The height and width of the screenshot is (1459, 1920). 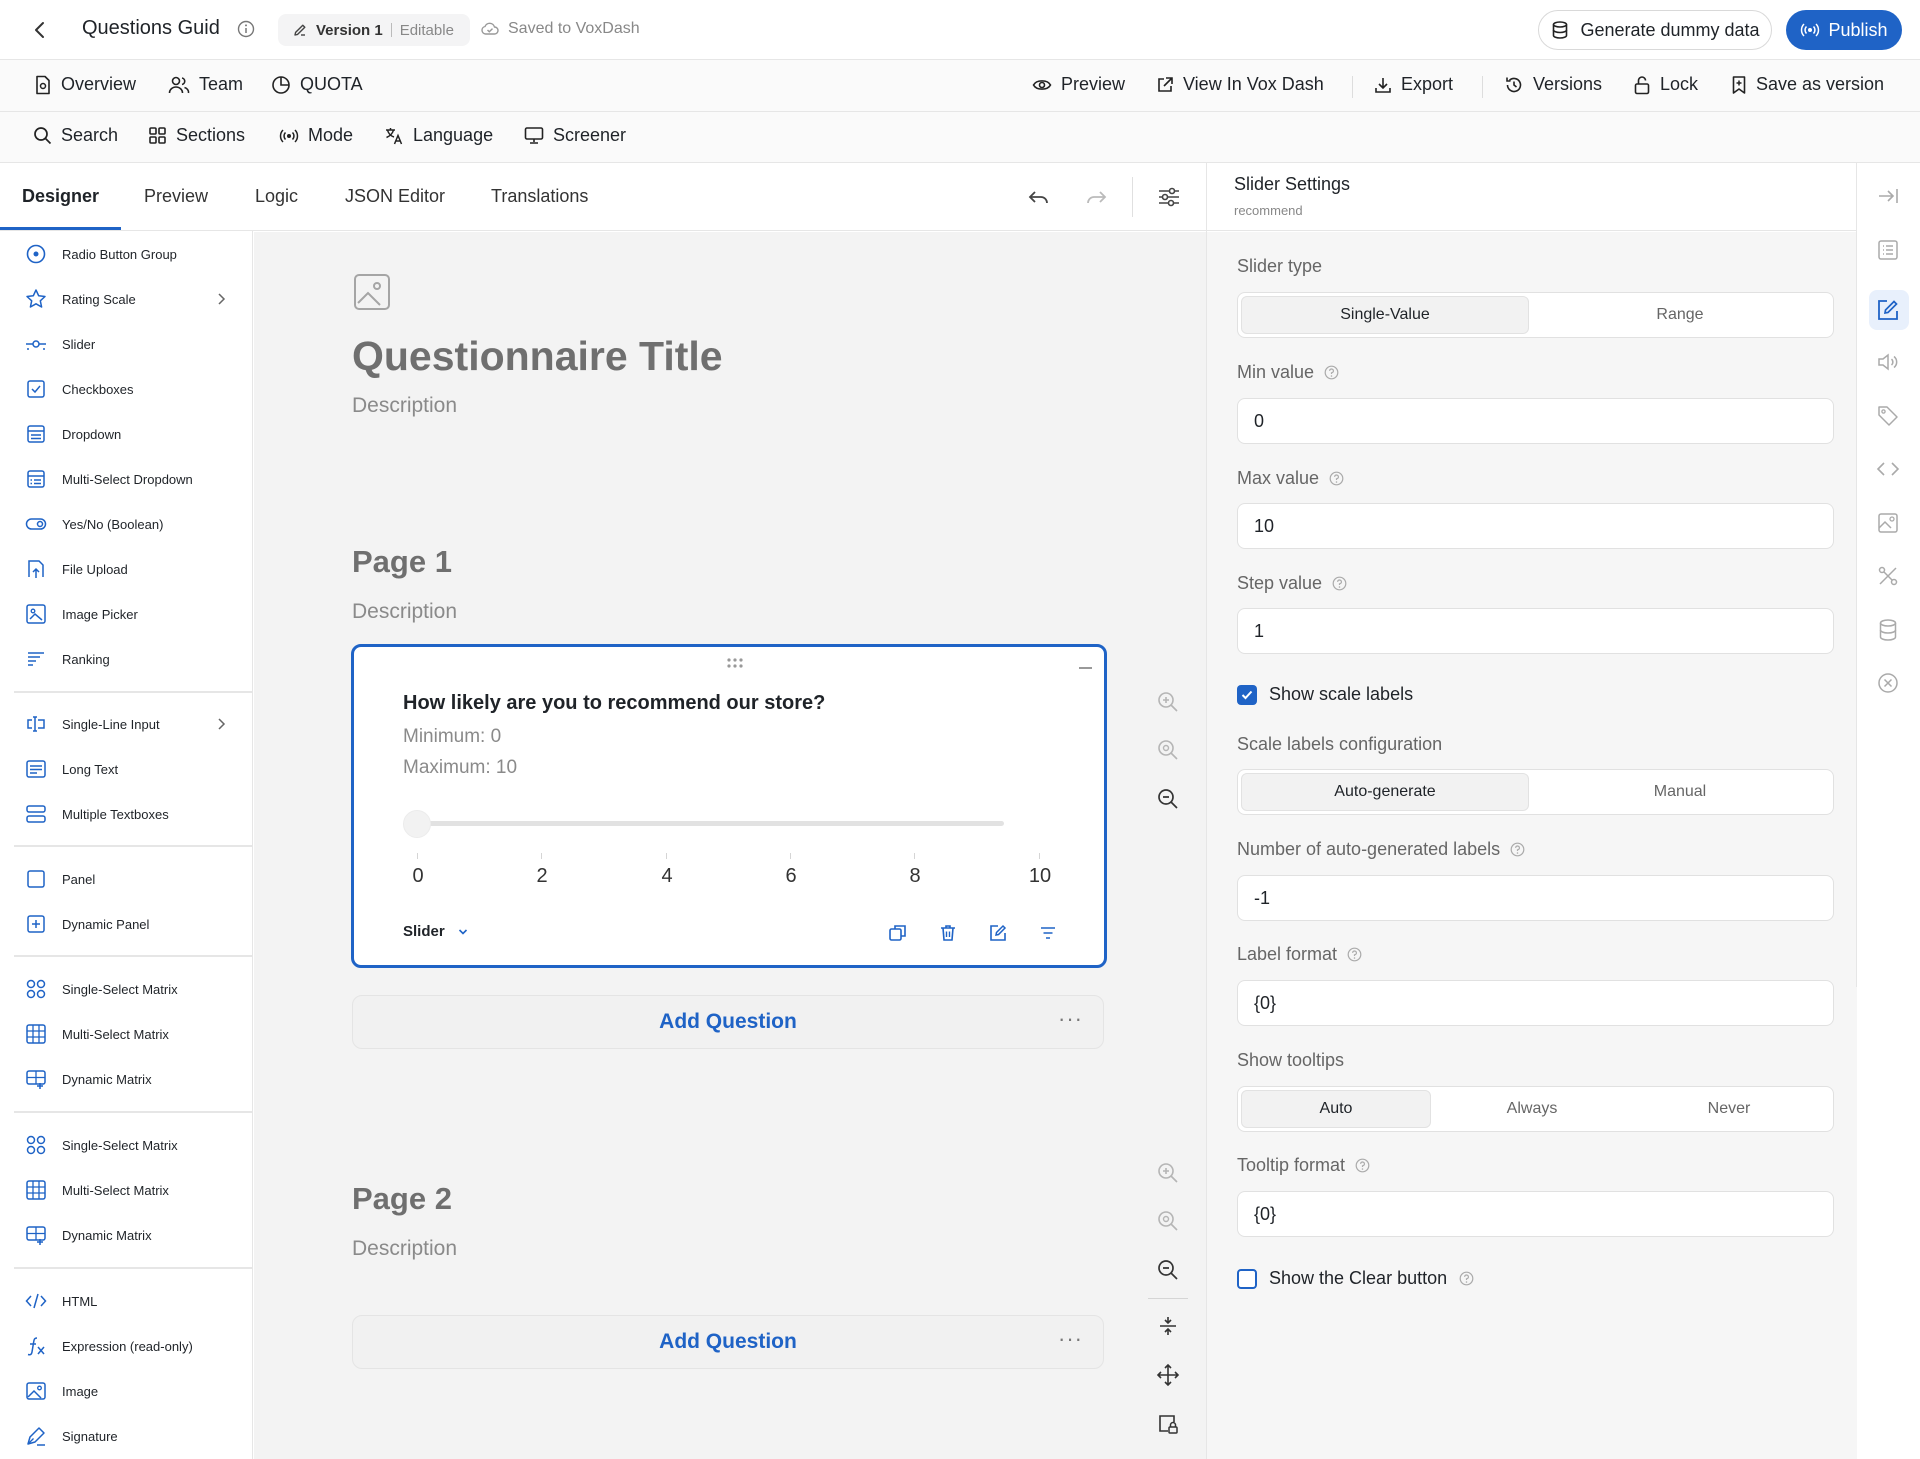 I want to click on overview-button: Overview, so click(x=85, y=84).